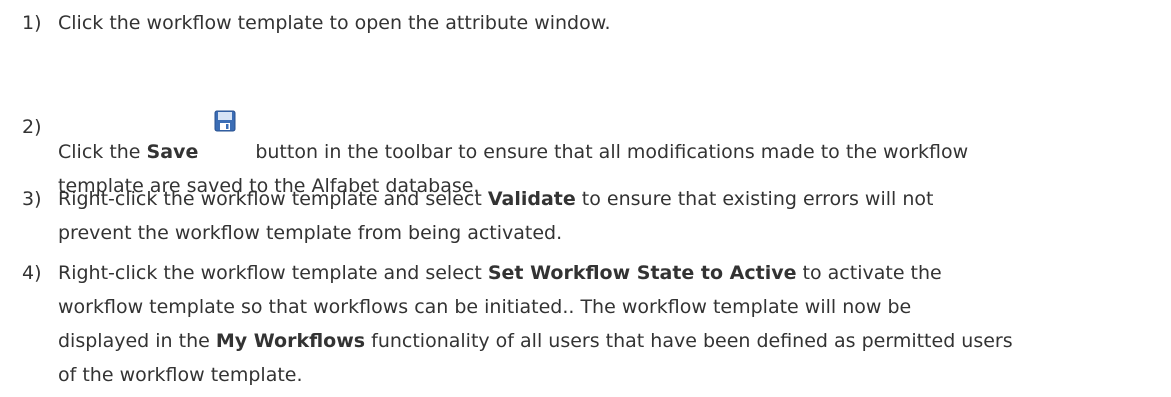 This screenshot has width=1171, height=397. I want to click on save-label: Save, so click(172, 152).